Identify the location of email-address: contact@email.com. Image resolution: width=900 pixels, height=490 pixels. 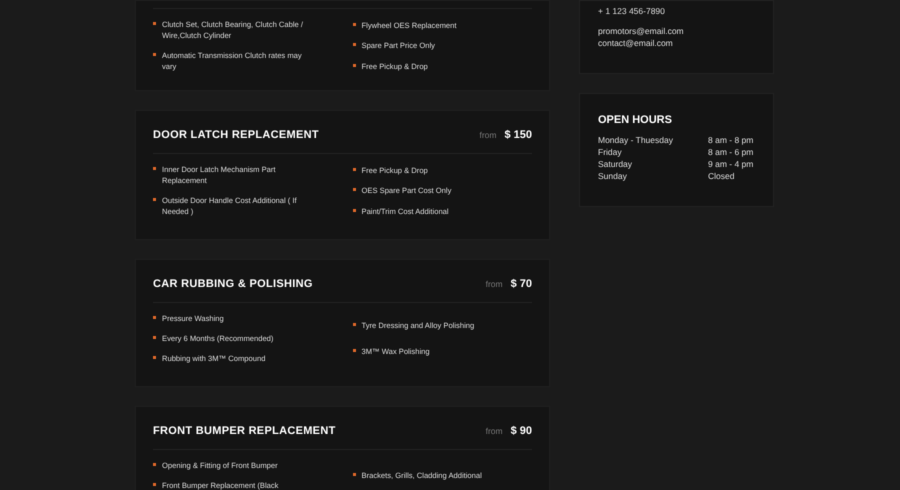
(636, 43).